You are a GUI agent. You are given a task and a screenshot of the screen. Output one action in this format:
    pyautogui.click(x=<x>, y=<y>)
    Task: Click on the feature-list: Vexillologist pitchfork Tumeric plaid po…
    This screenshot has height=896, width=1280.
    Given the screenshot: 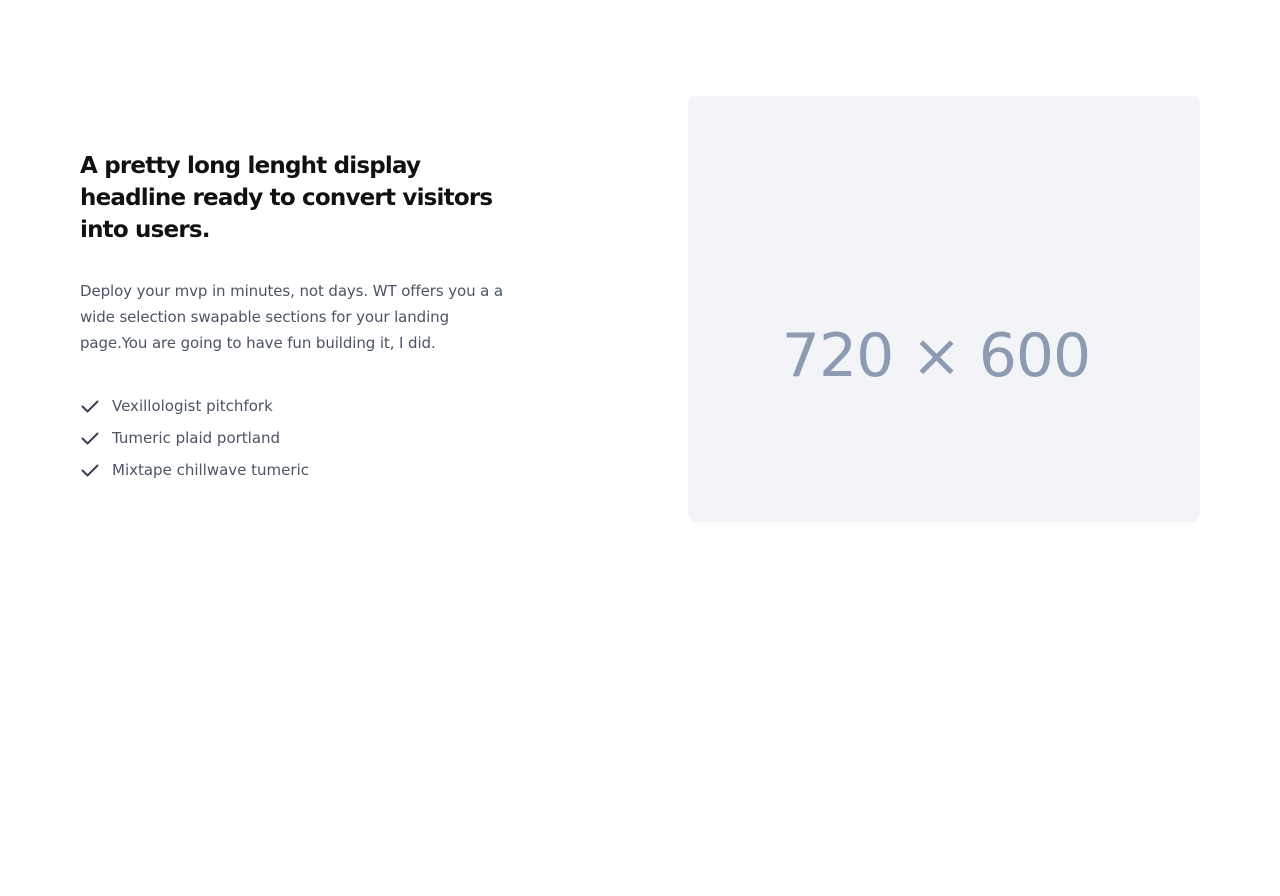 What is the action you would take?
    pyautogui.click(x=300, y=438)
    